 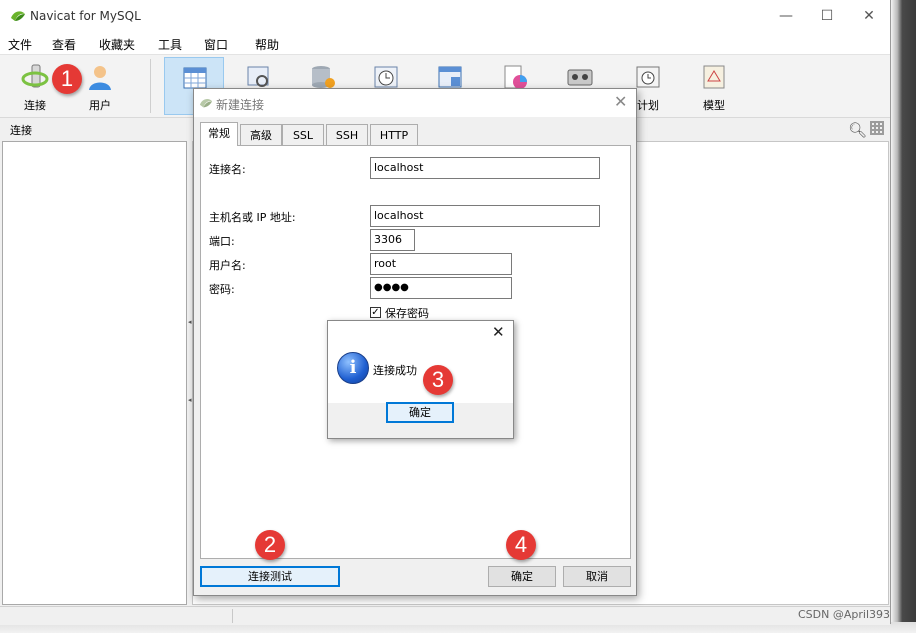 I want to click on step-badge-3: 3, so click(x=438, y=380).